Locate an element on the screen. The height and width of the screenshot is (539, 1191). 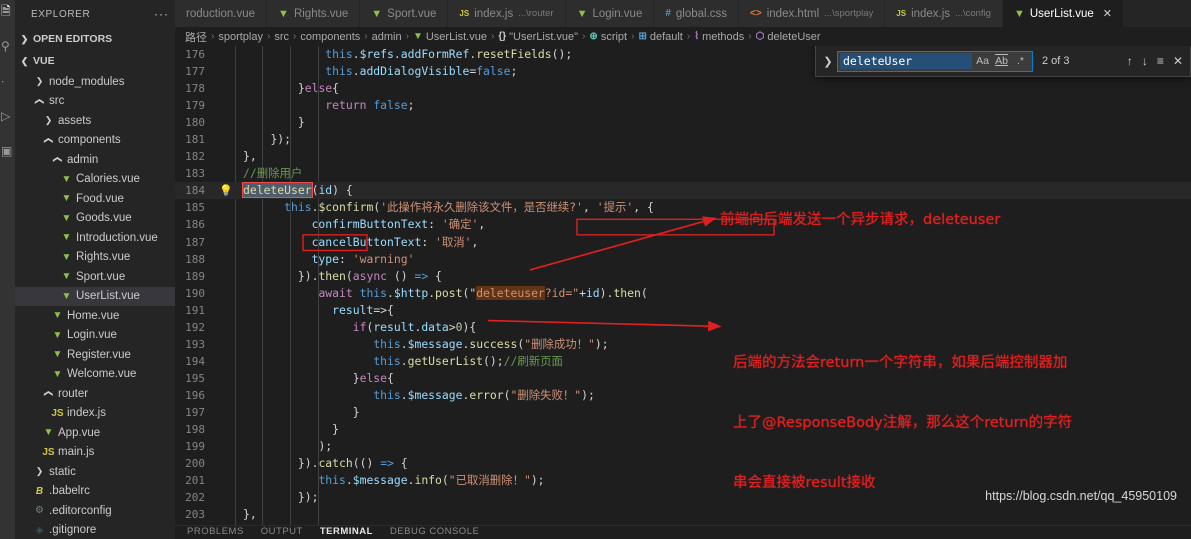
explorer-icon: 🗎 is located at coordinates (7, 11).